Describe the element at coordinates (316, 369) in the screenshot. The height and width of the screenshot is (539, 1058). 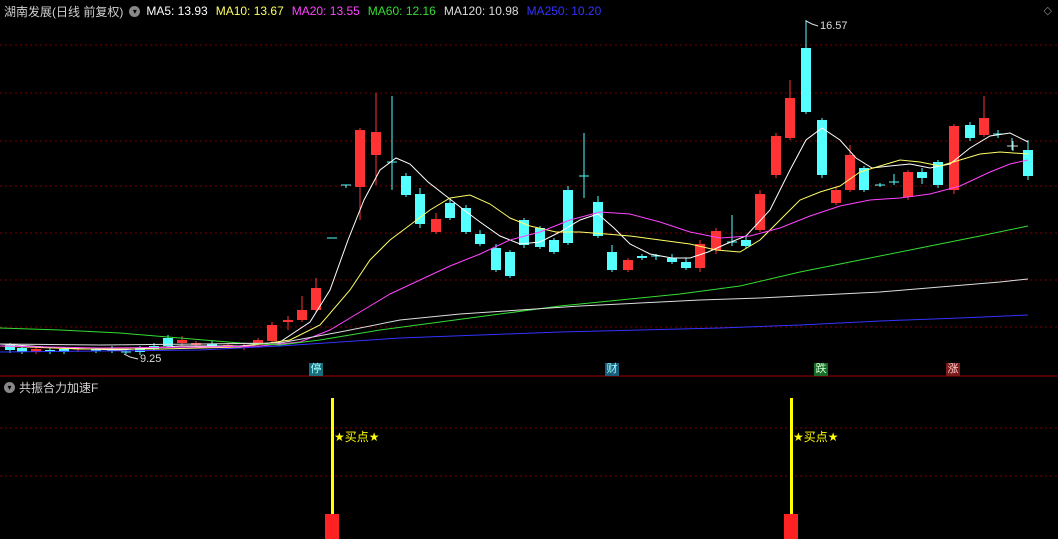
I see `event-tag-suspend: 停` at that location.